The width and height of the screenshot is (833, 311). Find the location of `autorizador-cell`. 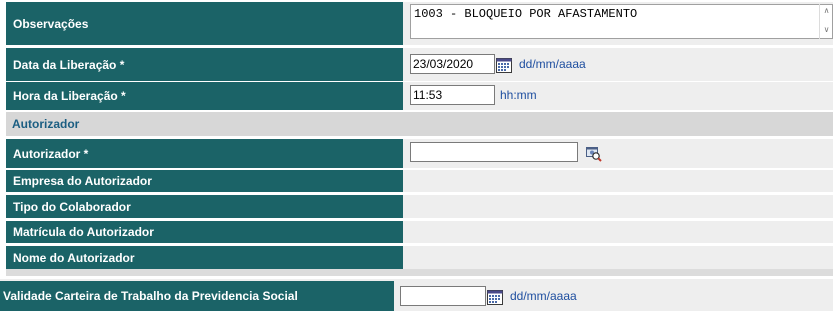

autorizador-cell is located at coordinates (621, 153).